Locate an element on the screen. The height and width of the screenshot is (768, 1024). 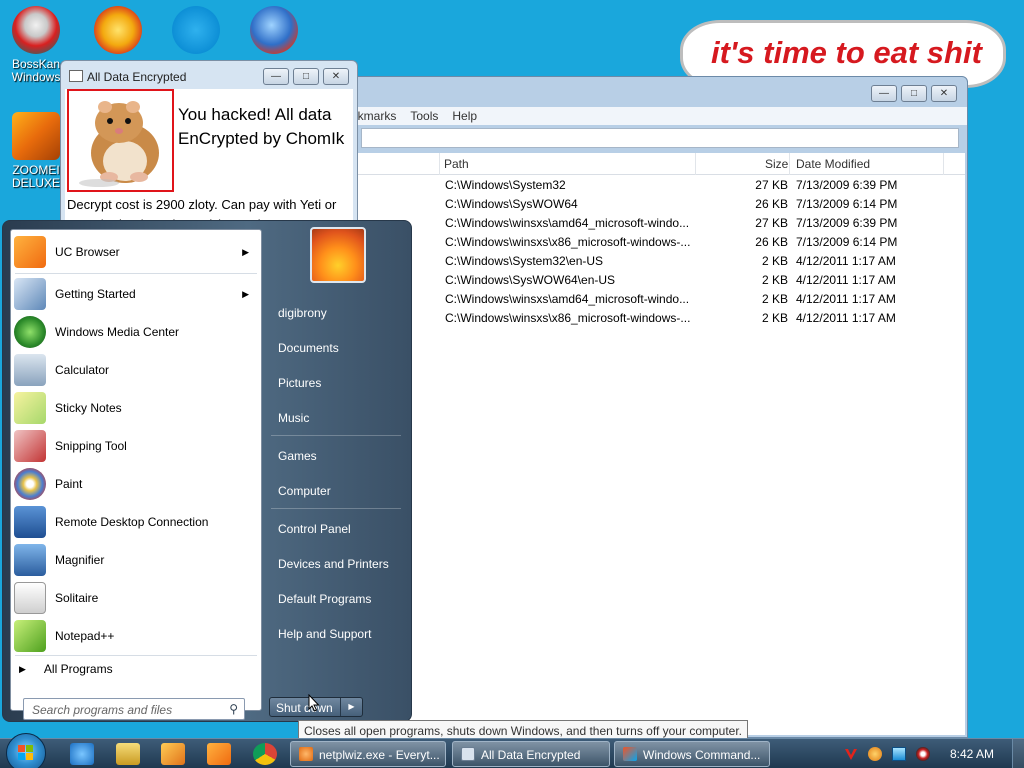
user-avatar is located at coordinates (338, 255).